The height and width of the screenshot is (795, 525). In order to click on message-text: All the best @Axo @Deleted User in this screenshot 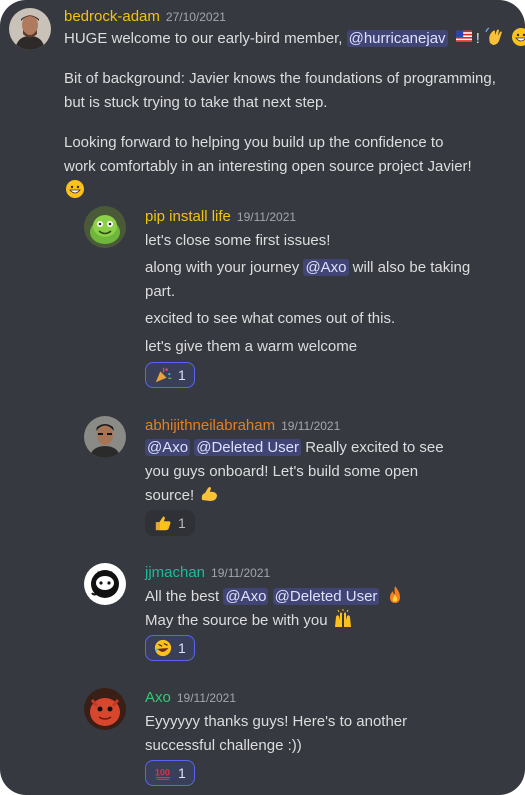, I will do `click(275, 597)`.